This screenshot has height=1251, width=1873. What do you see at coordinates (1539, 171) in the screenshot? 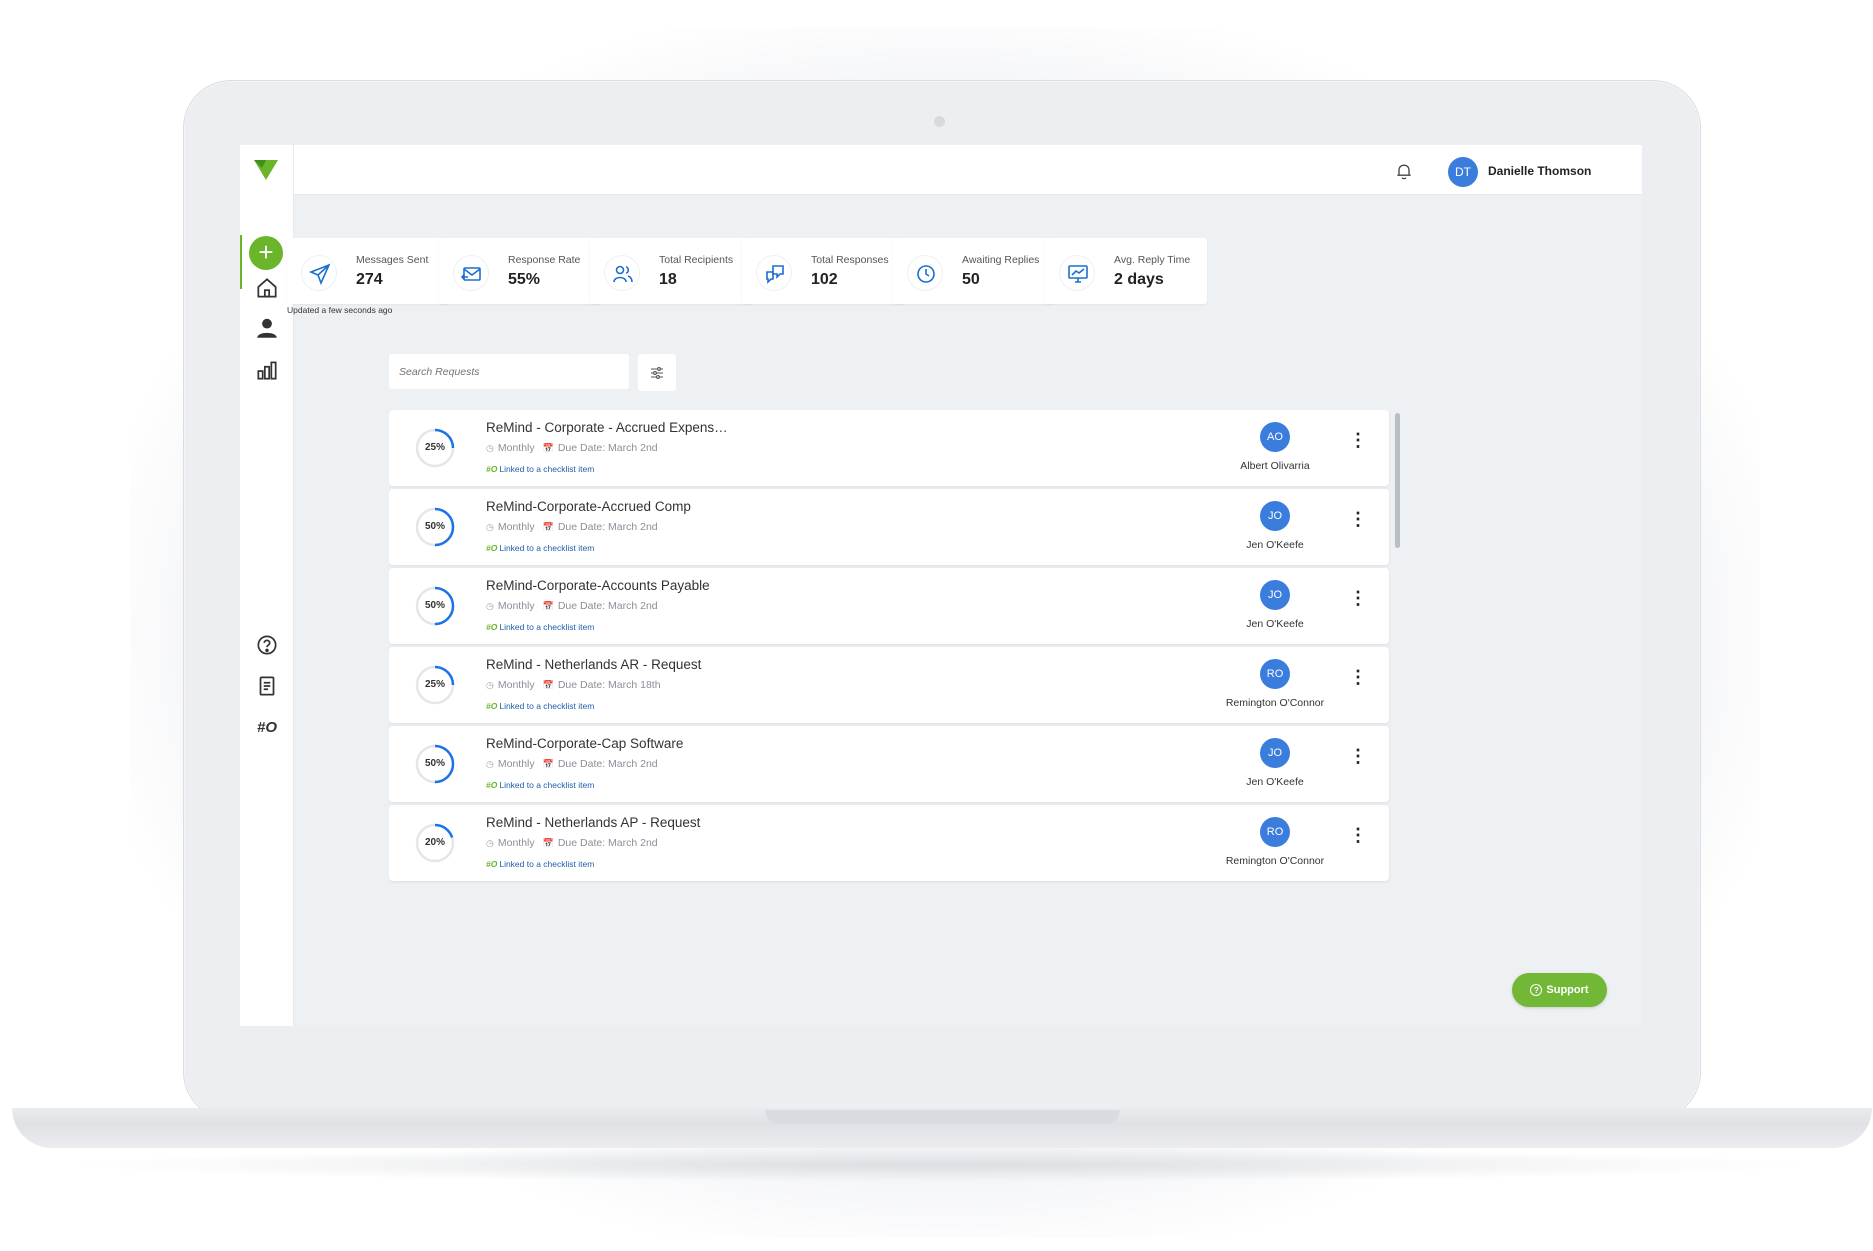
I see `user-name: Danielle Thomson` at bounding box center [1539, 171].